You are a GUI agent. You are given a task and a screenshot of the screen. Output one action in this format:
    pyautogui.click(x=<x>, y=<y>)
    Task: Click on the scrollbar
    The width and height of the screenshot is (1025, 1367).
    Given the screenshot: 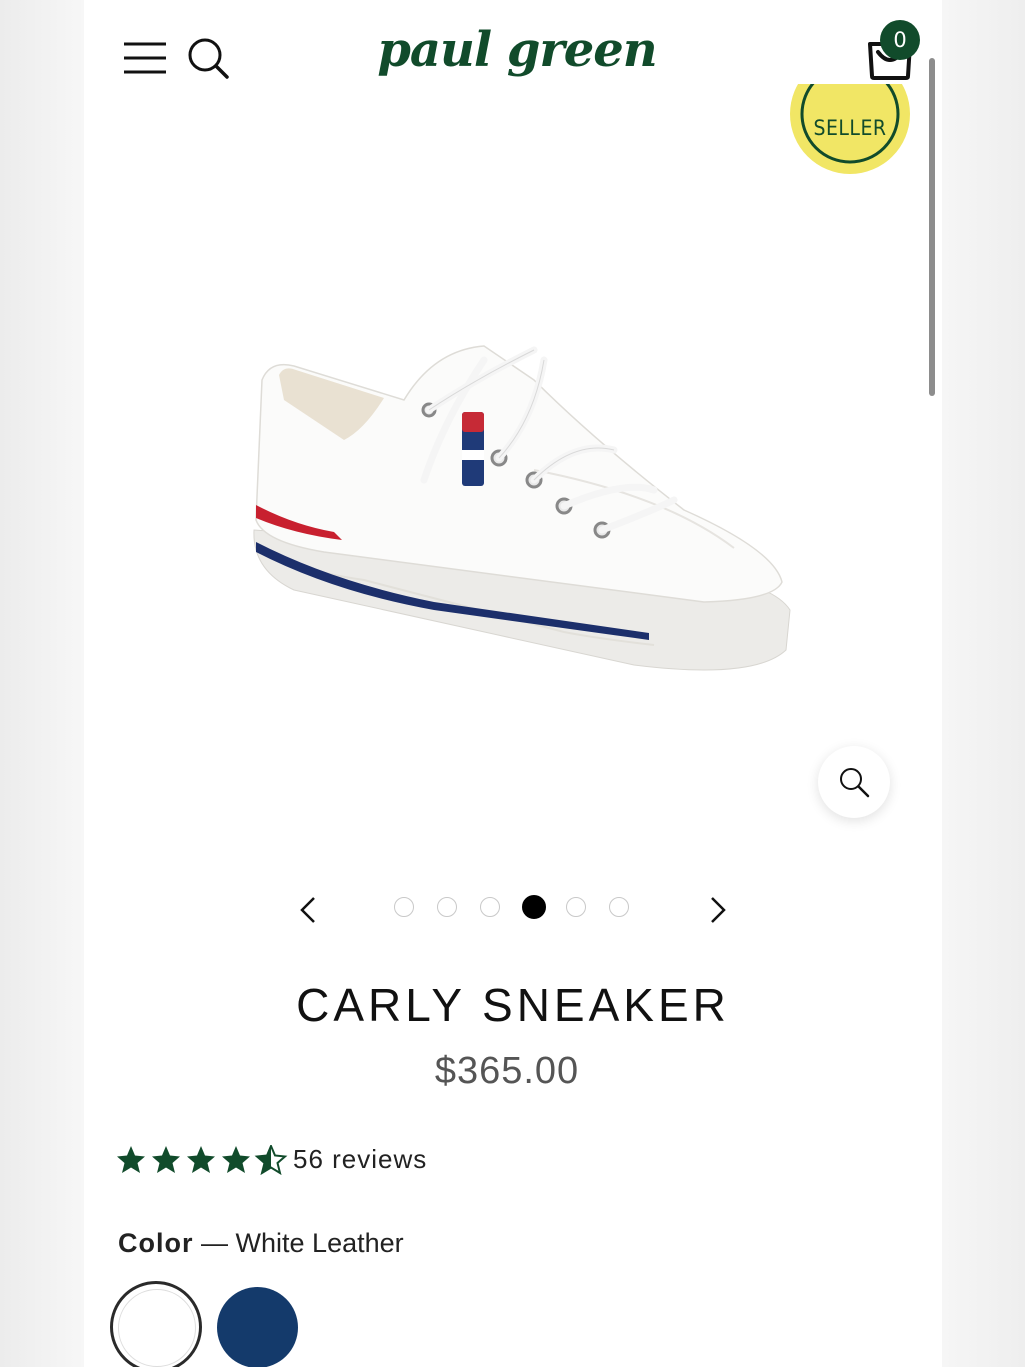 What is the action you would take?
    pyautogui.click(x=932, y=227)
    